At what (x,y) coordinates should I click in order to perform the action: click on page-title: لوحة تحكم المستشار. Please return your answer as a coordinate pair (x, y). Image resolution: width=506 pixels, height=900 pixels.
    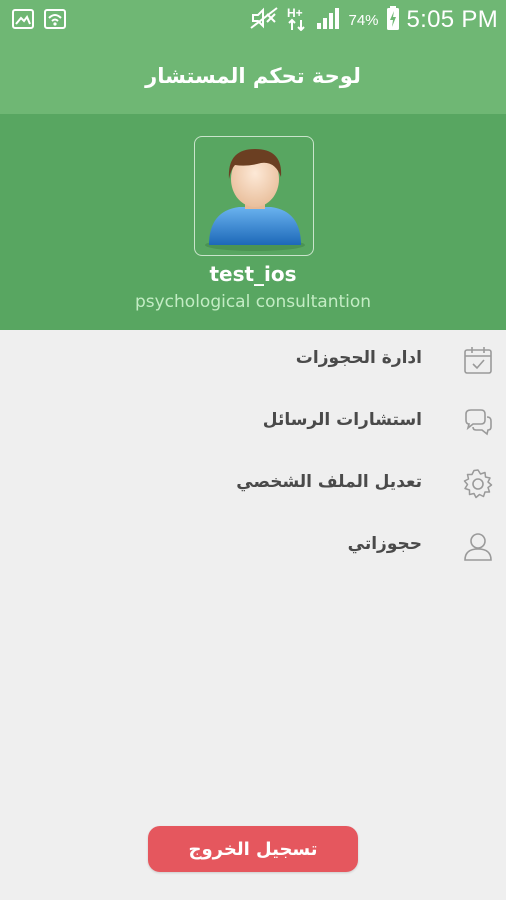
    Looking at the image, I should click on (253, 76).